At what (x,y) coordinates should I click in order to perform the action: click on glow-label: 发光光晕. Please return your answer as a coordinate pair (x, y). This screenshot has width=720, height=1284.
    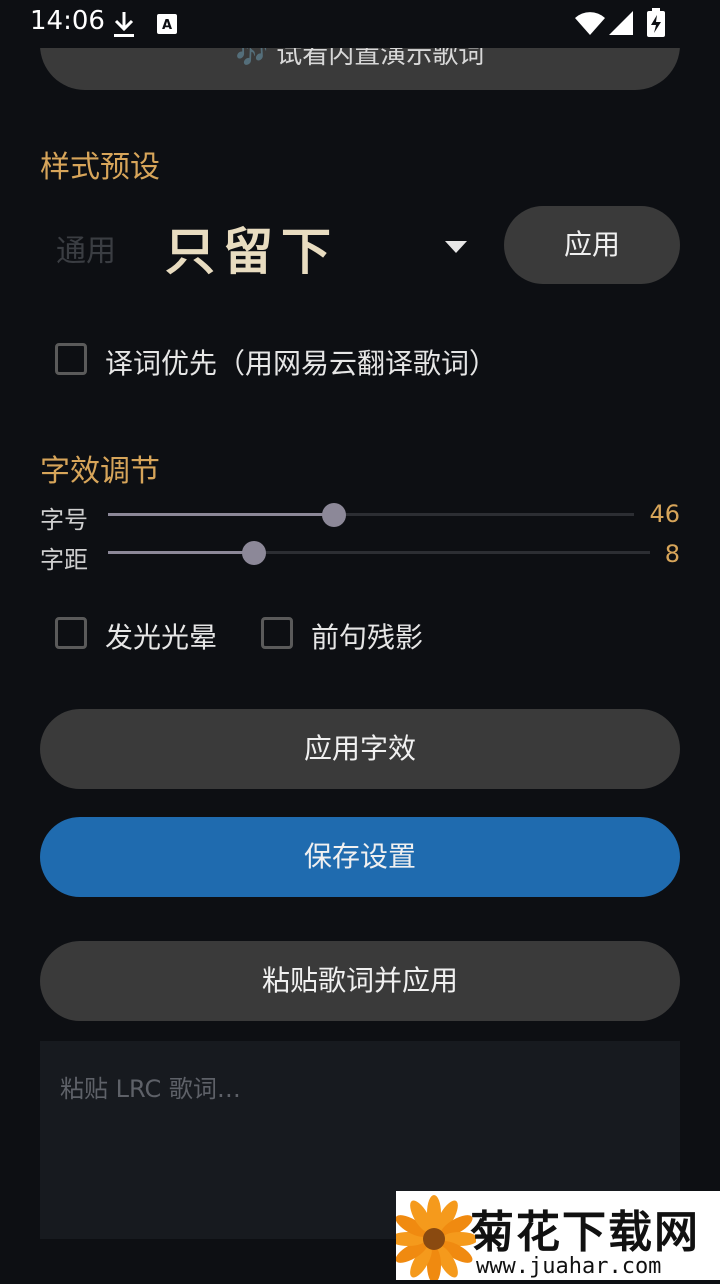
    Looking at the image, I should click on (161, 637).